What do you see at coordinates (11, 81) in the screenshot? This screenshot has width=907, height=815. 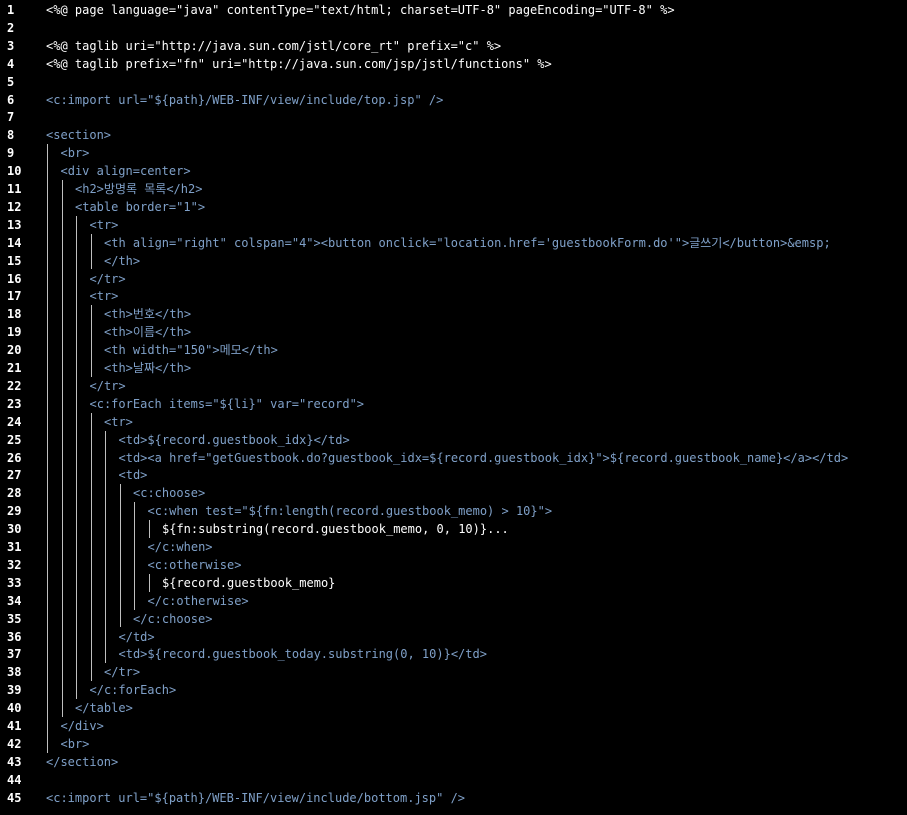 I see `line-number: 5` at bounding box center [11, 81].